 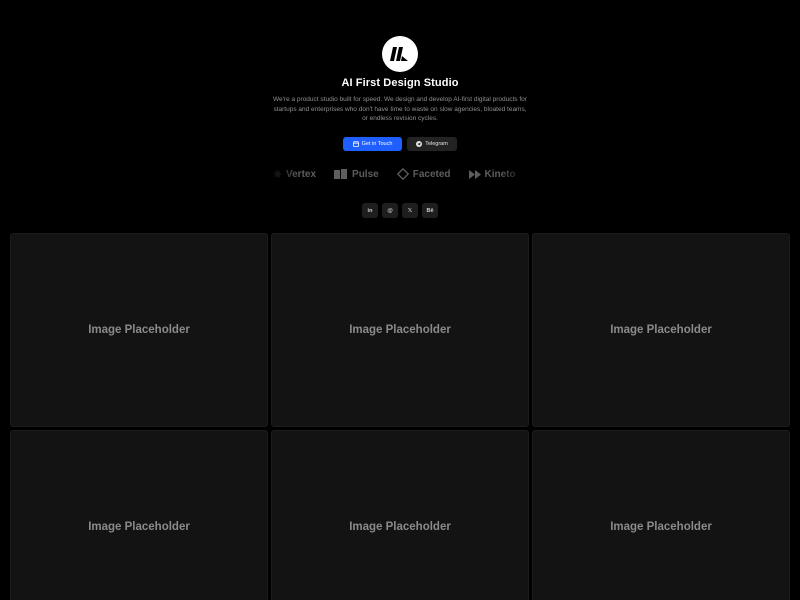 What do you see at coordinates (355, 144) in the screenshot?
I see `calendar-icon` at bounding box center [355, 144].